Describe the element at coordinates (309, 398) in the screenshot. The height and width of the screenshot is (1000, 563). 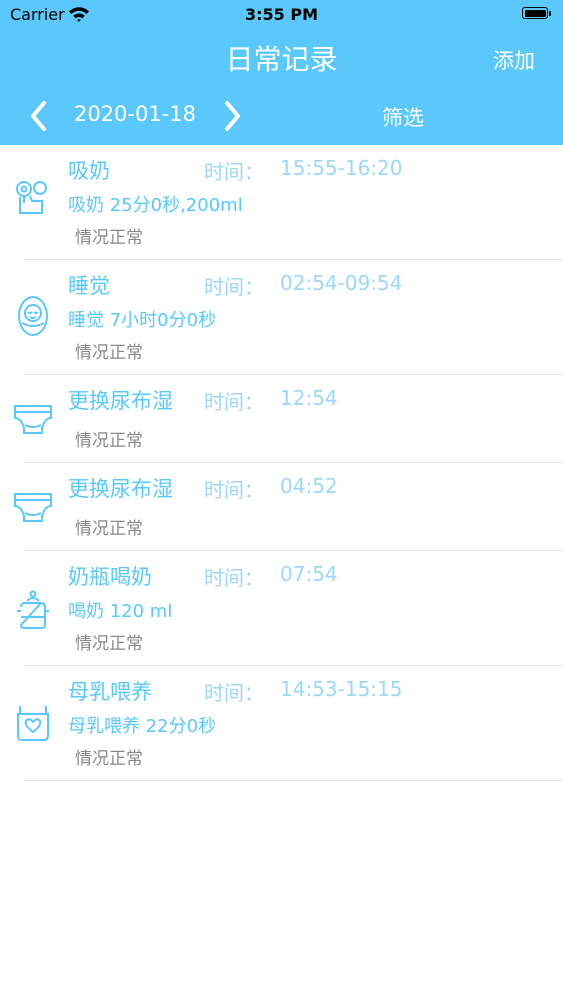
I see `time-value: 12:54` at that location.